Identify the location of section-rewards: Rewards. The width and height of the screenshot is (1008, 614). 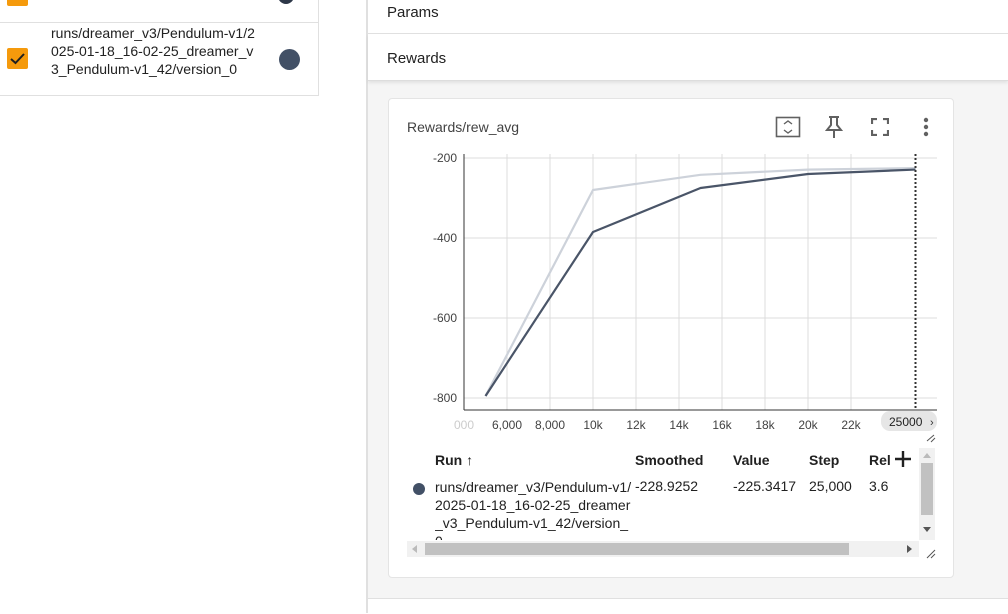
(688, 57).